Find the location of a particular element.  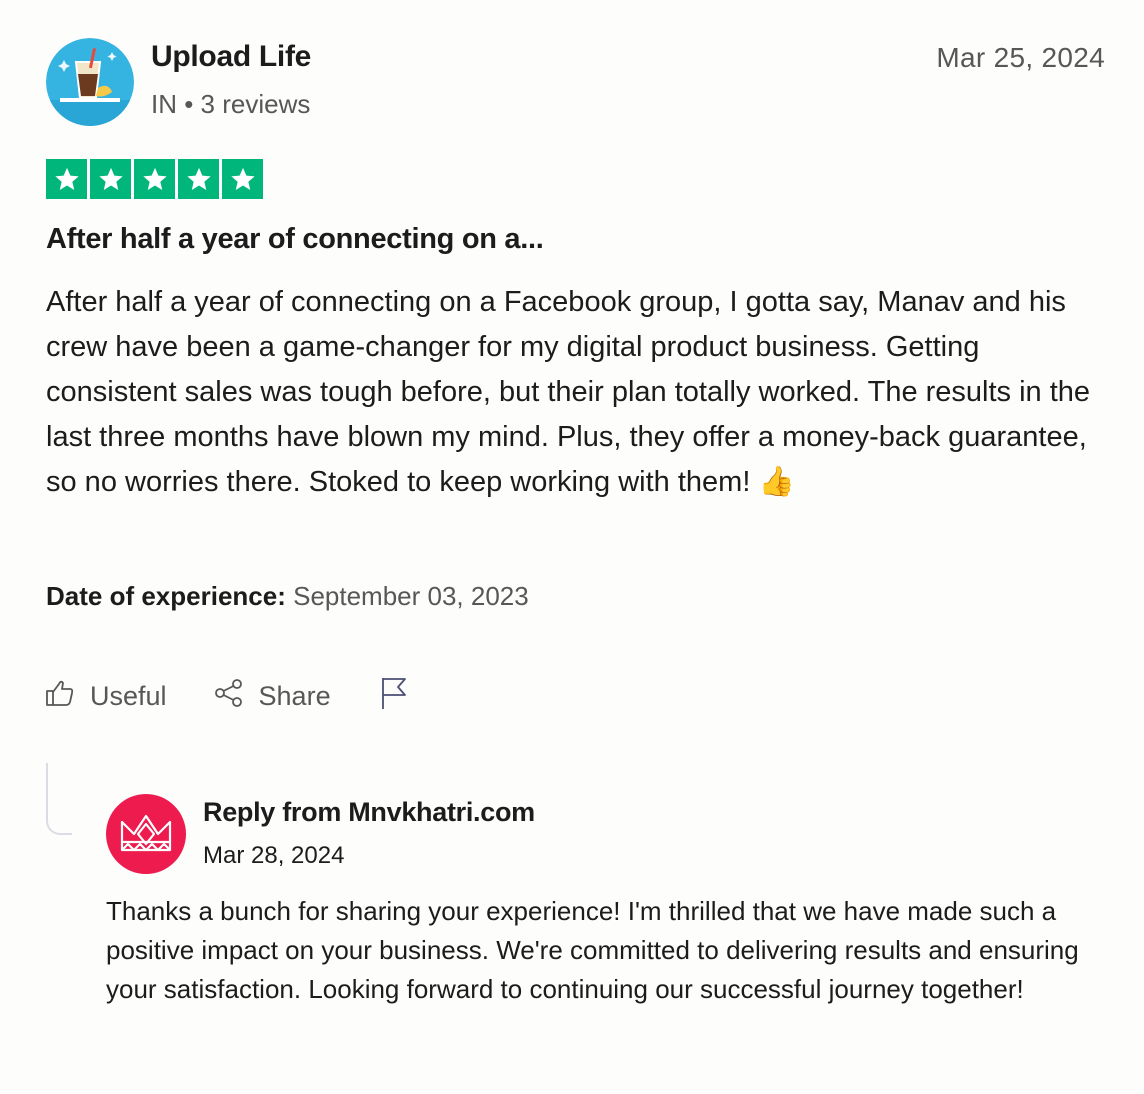

review-actions: Useful Share is located at coordinates (226, 696).